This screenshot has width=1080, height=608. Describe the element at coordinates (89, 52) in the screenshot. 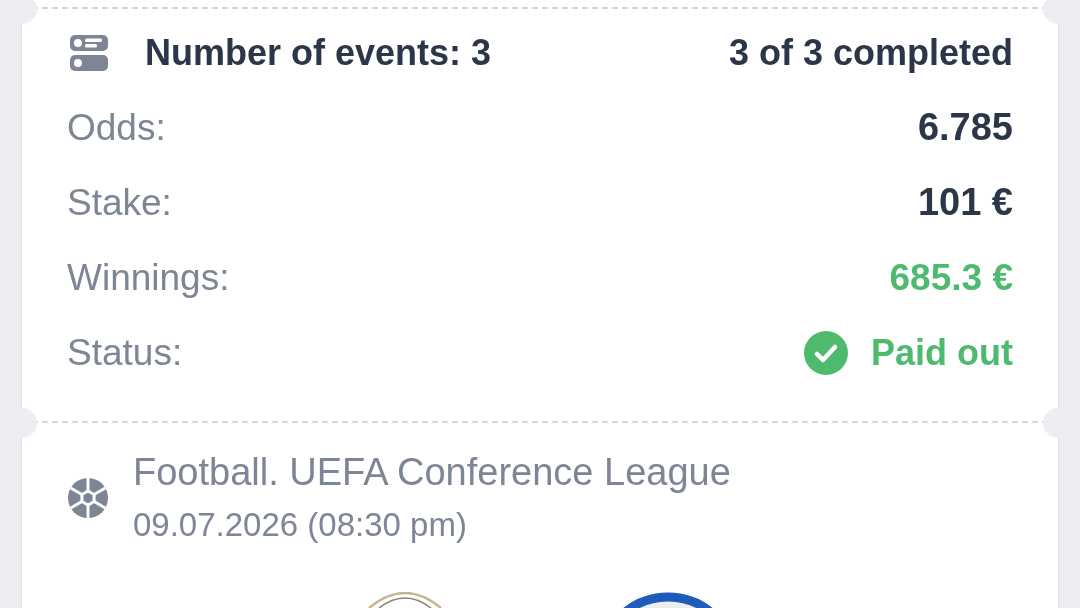

I see `list-icon` at that location.